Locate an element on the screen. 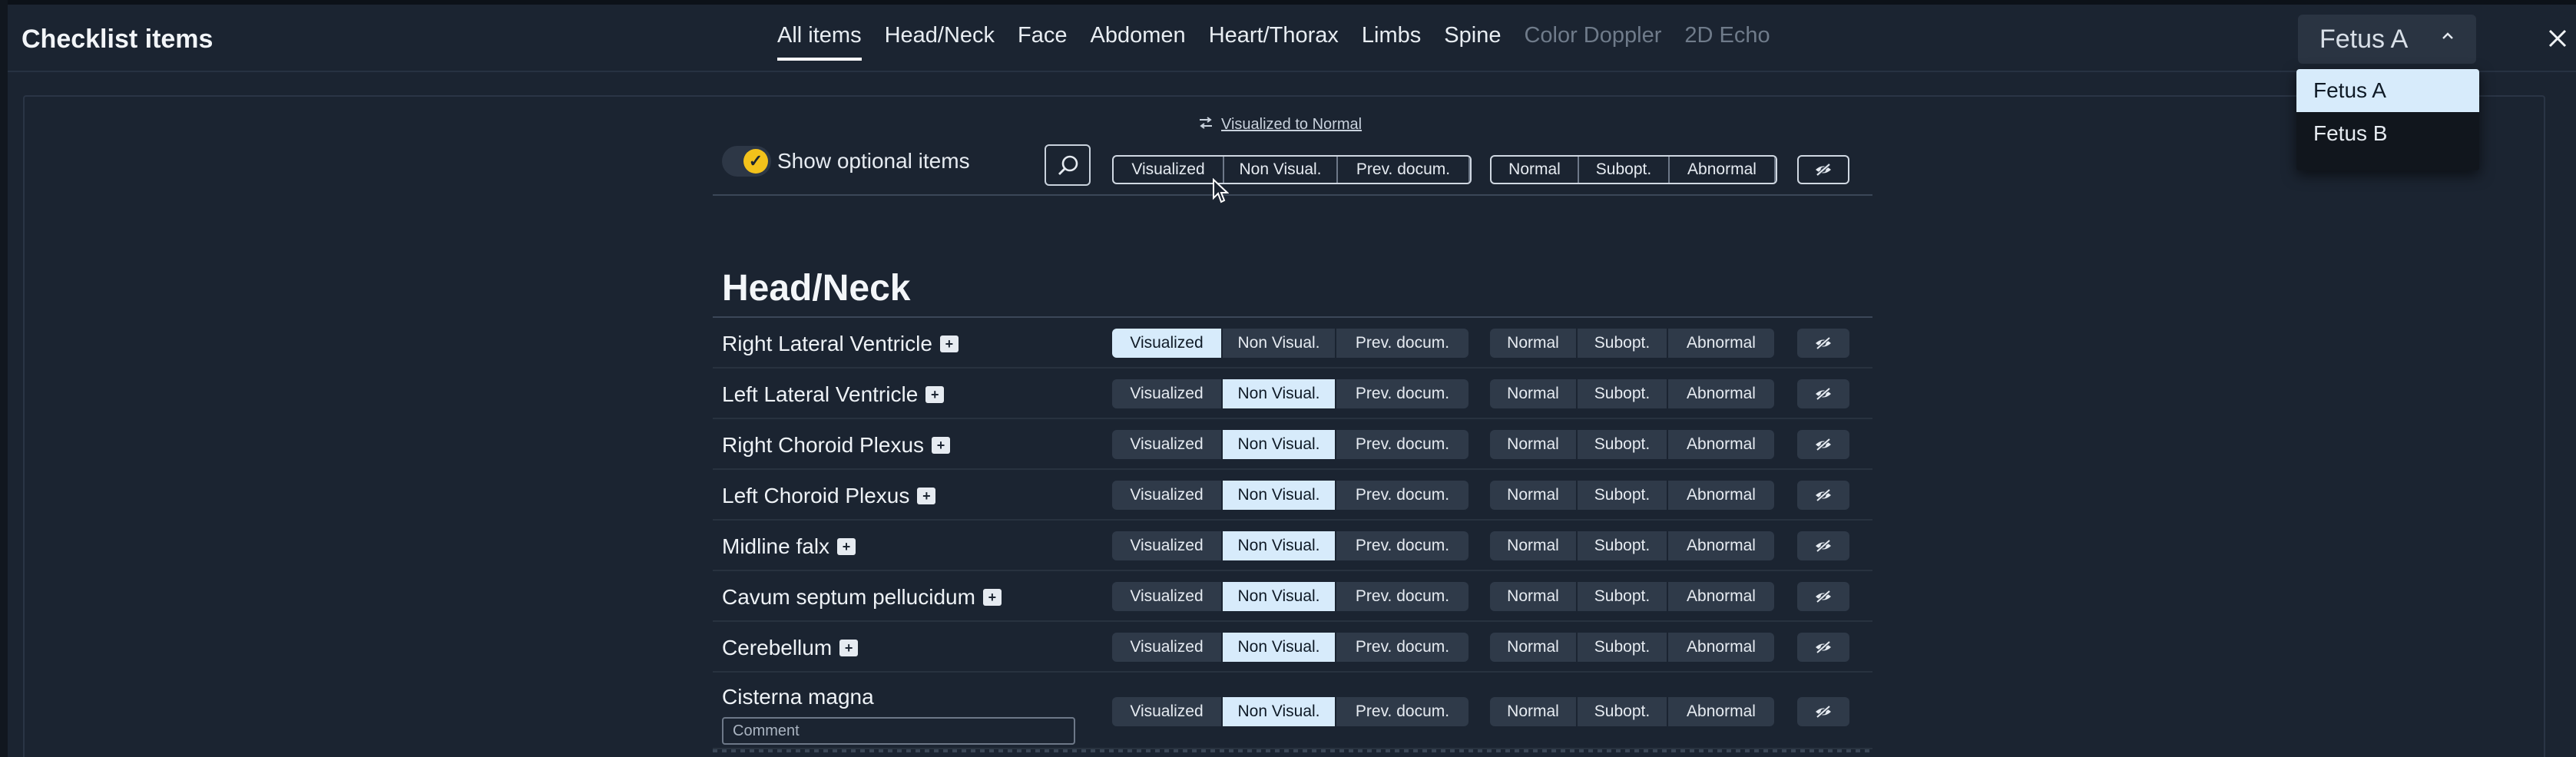 This screenshot has width=2576, height=757. item-label: Left Choroid Plexus + is located at coordinates (829, 496).